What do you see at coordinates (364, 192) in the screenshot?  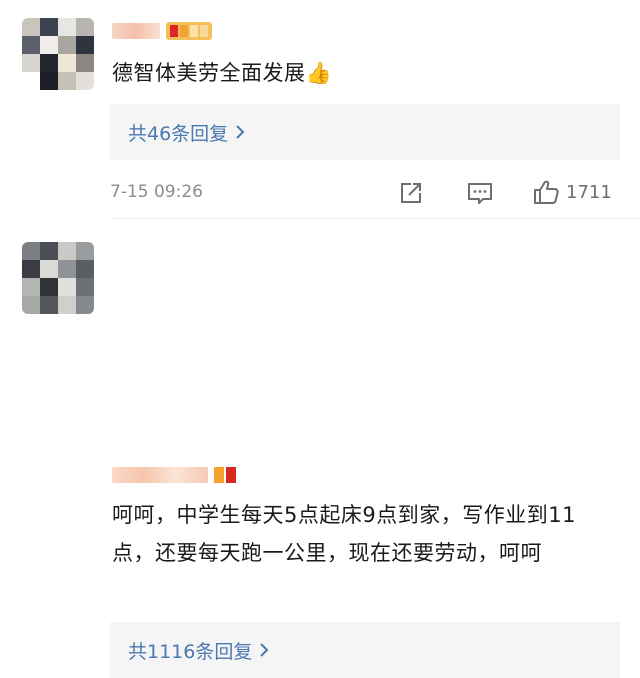 I see `comment-meta: 7-15 09:26 1711` at bounding box center [364, 192].